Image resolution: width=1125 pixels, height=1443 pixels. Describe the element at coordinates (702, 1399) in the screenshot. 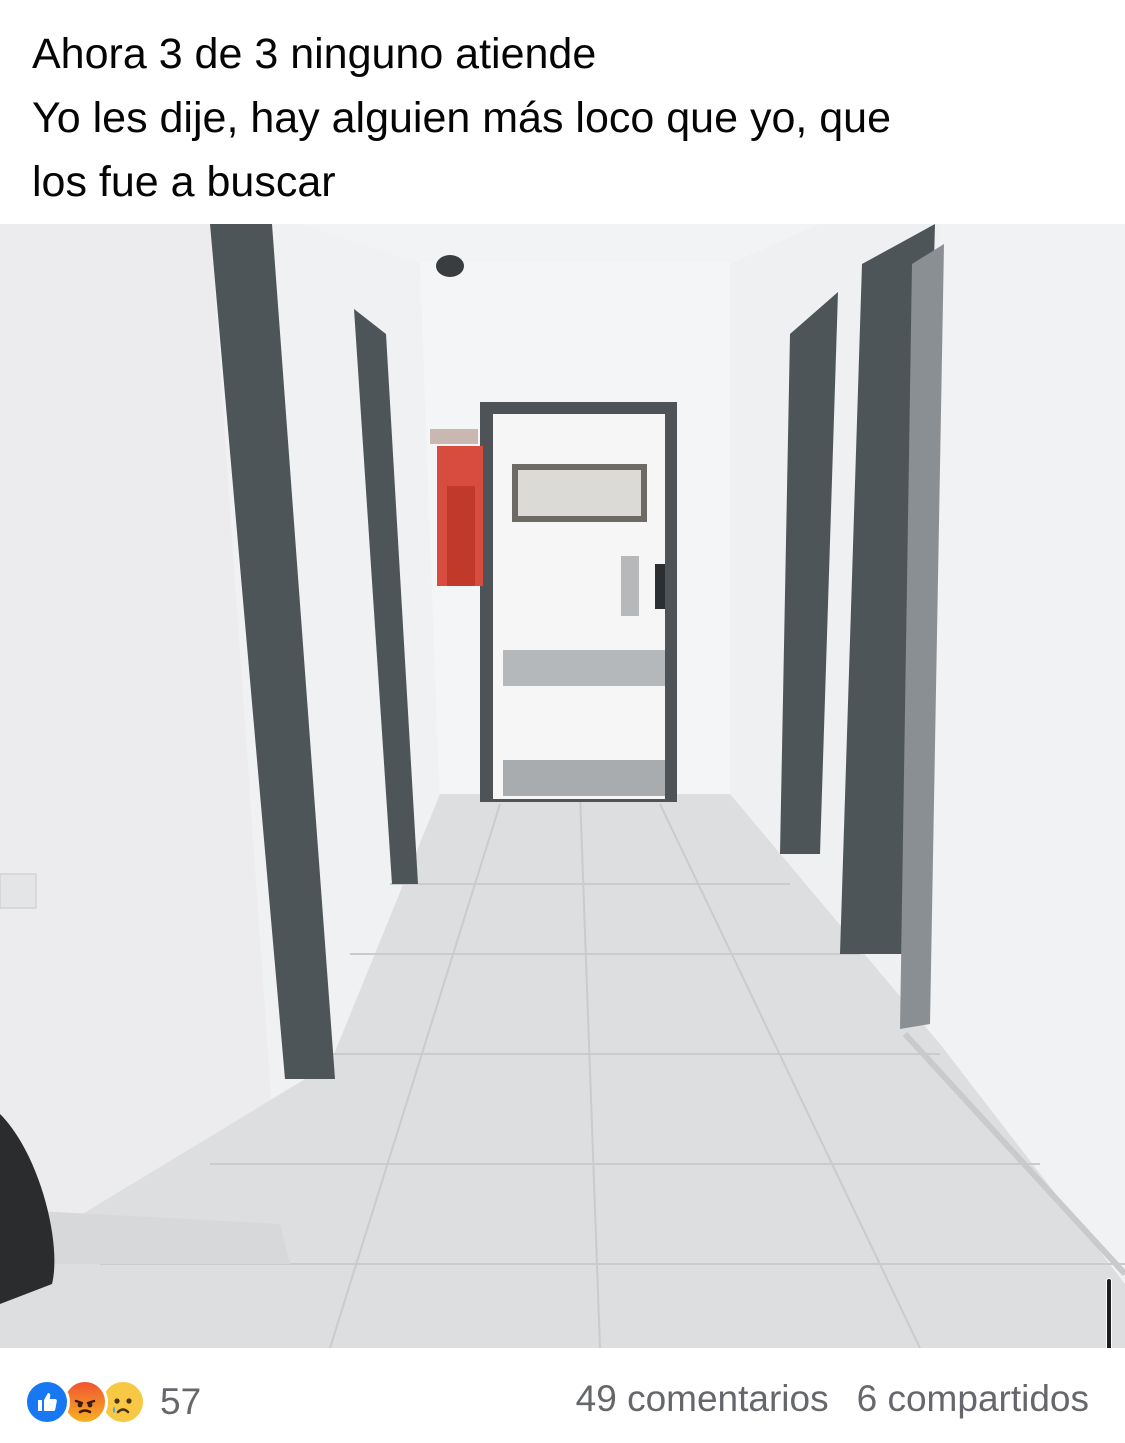

I see `comments-link: 49 comentarios` at that location.